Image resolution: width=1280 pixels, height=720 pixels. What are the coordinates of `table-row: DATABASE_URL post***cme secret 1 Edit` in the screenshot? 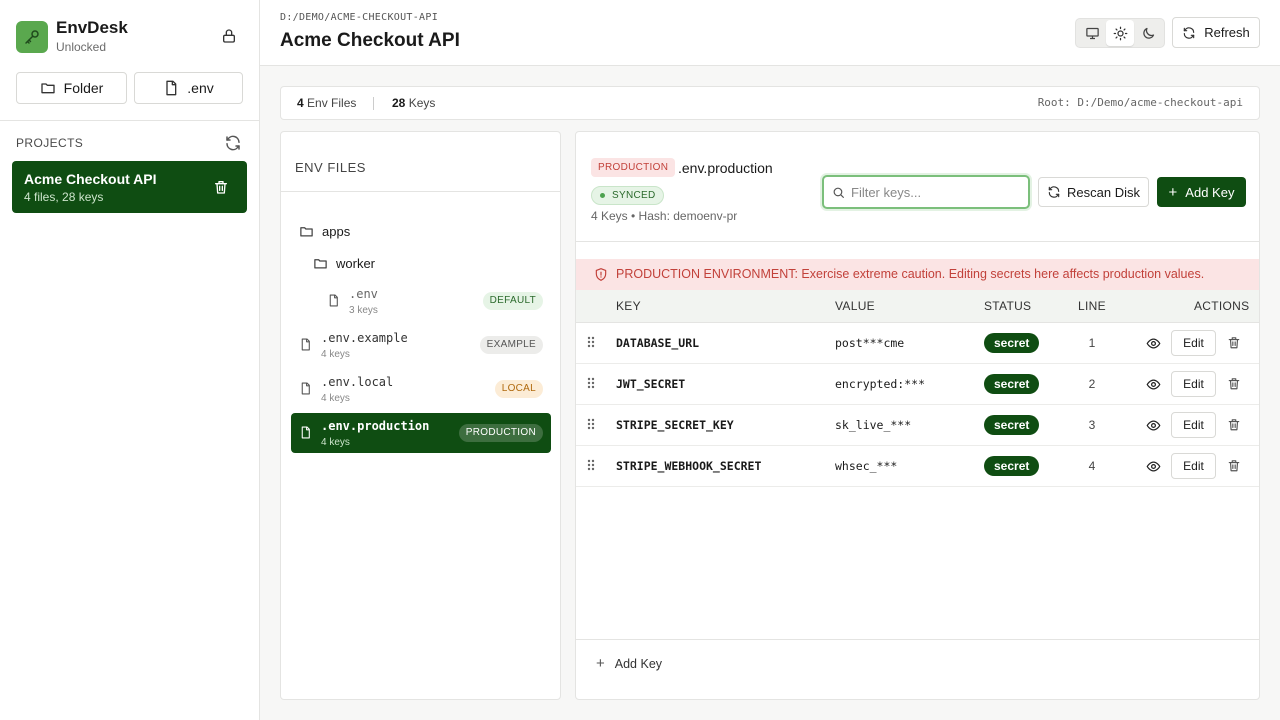 It's located at (917, 343).